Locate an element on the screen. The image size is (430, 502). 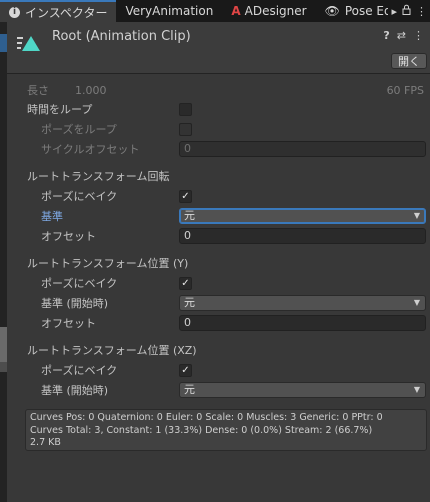
root-position-y-bake-label: ポーズにベイク is located at coordinates (79, 283).